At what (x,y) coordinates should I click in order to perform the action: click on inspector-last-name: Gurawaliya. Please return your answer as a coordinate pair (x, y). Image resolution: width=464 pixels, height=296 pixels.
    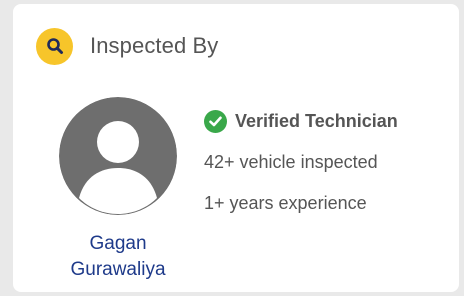
    Looking at the image, I should click on (118, 269).